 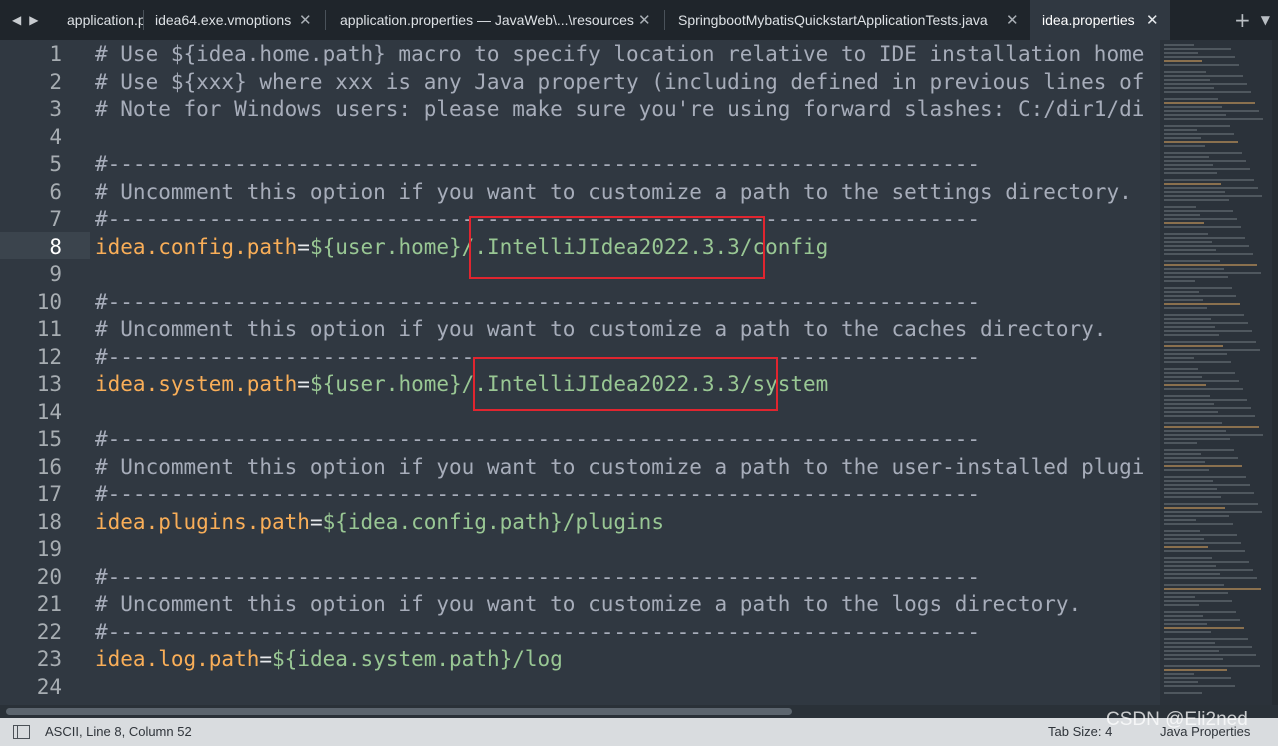 I want to click on new-tab-plus-icon: +, so click(x=1242, y=20).